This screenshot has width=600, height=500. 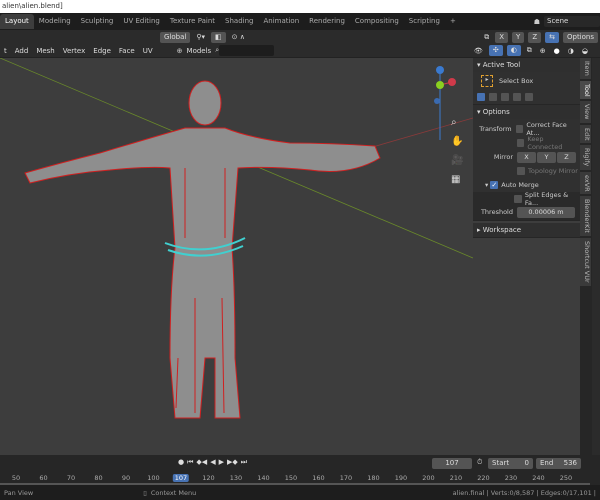 What do you see at coordinates (518, 37) in the screenshot?
I see `axis-y: Y` at bounding box center [518, 37].